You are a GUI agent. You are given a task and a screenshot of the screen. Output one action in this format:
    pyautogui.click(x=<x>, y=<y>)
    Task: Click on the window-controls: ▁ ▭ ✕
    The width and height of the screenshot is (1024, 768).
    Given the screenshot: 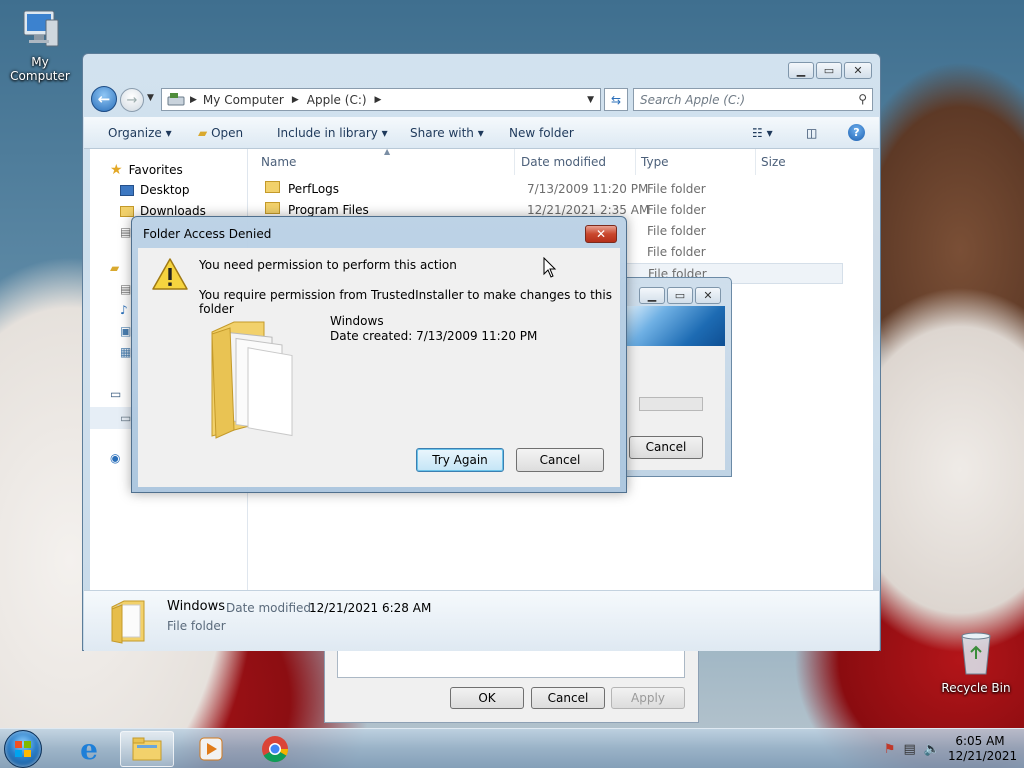 What is the action you would take?
    pyautogui.click(x=830, y=70)
    